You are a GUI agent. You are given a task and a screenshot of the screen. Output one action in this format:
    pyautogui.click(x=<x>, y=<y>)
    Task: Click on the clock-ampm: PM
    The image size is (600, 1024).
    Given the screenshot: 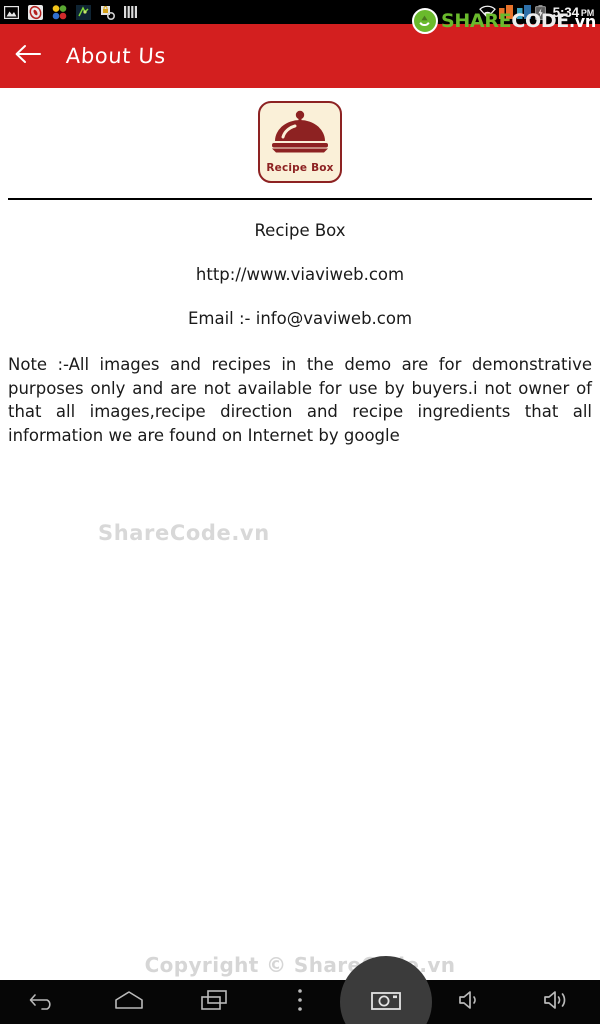 What is the action you would take?
    pyautogui.click(x=587, y=12)
    